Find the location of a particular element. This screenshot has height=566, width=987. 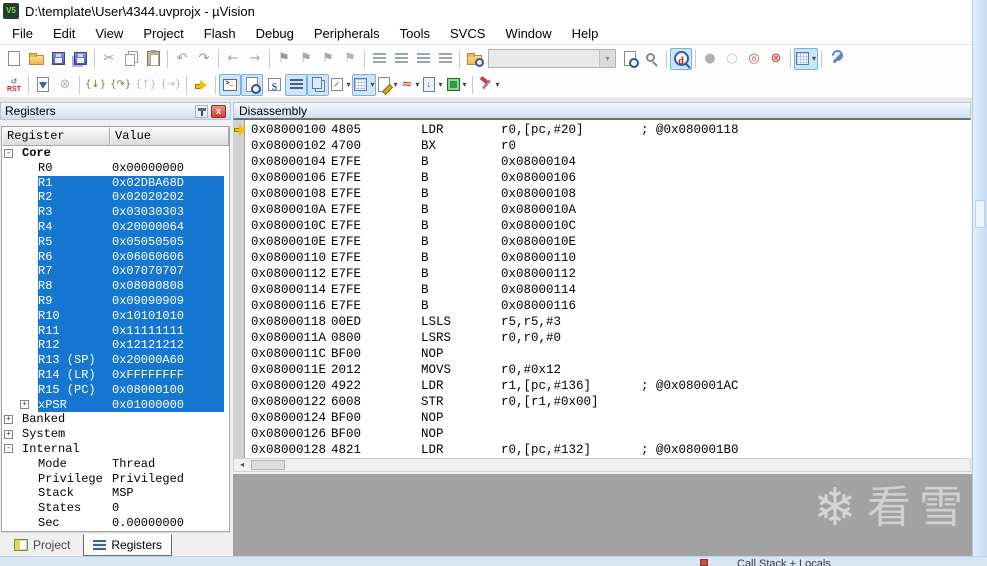

menu-item-window: Window is located at coordinates (528, 33).